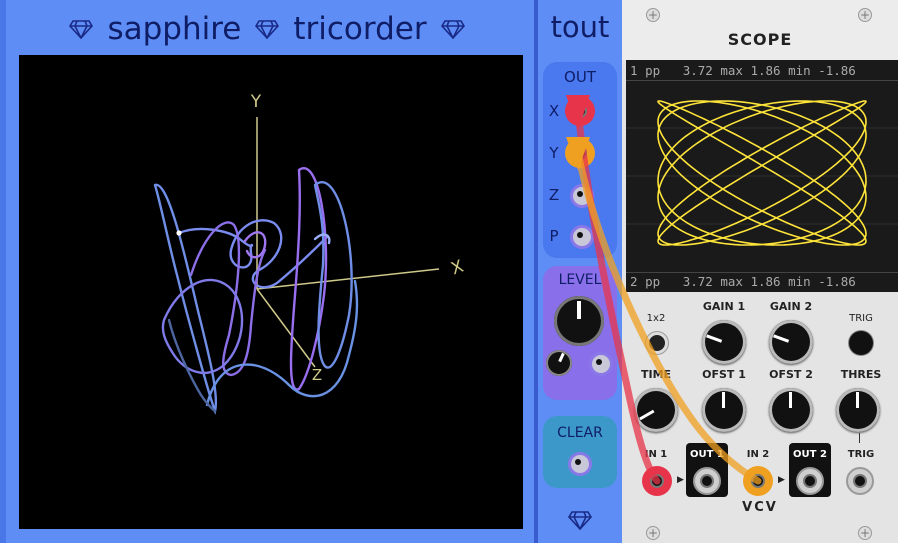  What do you see at coordinates (657, 343) in the screenshot?
I see `mode-1x2-button` at bounding box center [657, 343].